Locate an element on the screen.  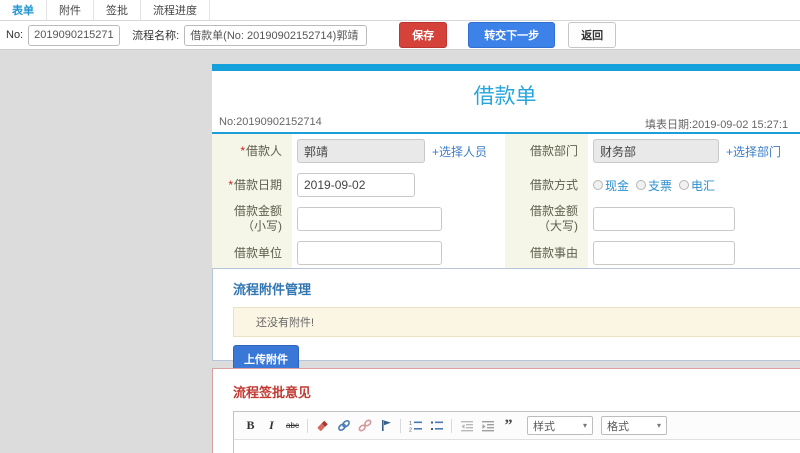
form-top-accent-bar is located at coordinates (506, 67).